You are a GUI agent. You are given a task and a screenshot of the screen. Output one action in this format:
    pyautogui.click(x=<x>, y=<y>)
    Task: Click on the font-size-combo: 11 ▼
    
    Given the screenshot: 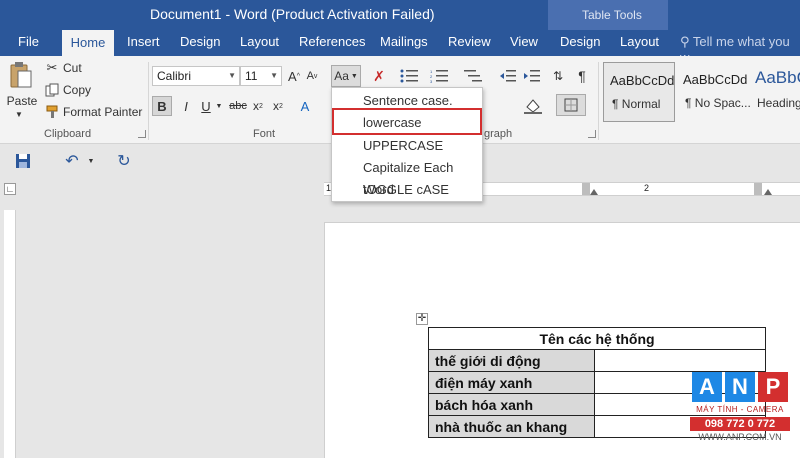 What is the action you would take?
    pyautogui.click(x=261, y=76)
    